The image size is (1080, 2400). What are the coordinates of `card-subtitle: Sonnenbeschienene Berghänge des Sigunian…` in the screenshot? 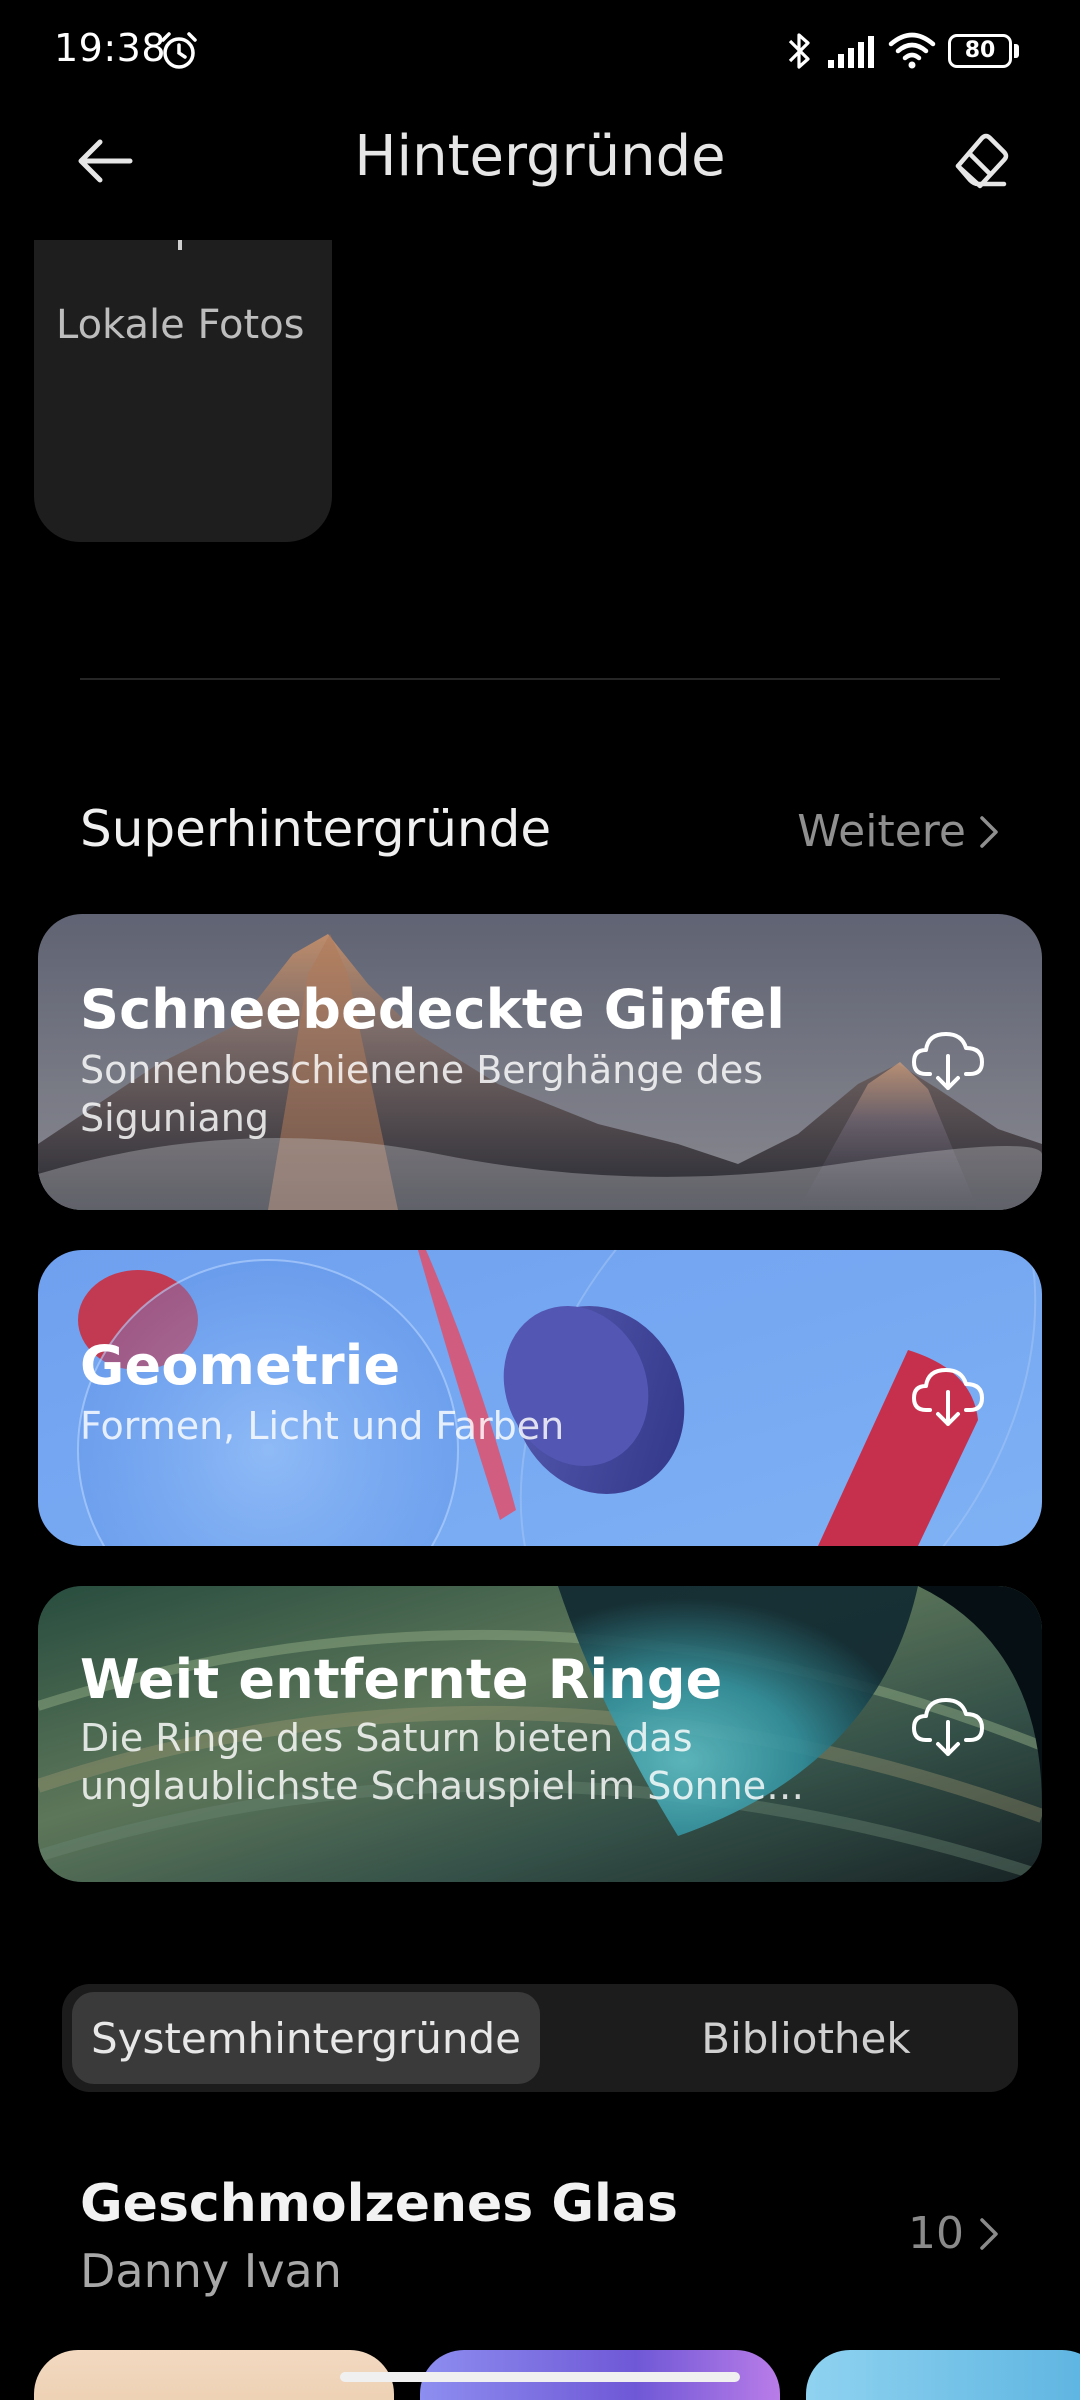 It's located at (422, 1094).